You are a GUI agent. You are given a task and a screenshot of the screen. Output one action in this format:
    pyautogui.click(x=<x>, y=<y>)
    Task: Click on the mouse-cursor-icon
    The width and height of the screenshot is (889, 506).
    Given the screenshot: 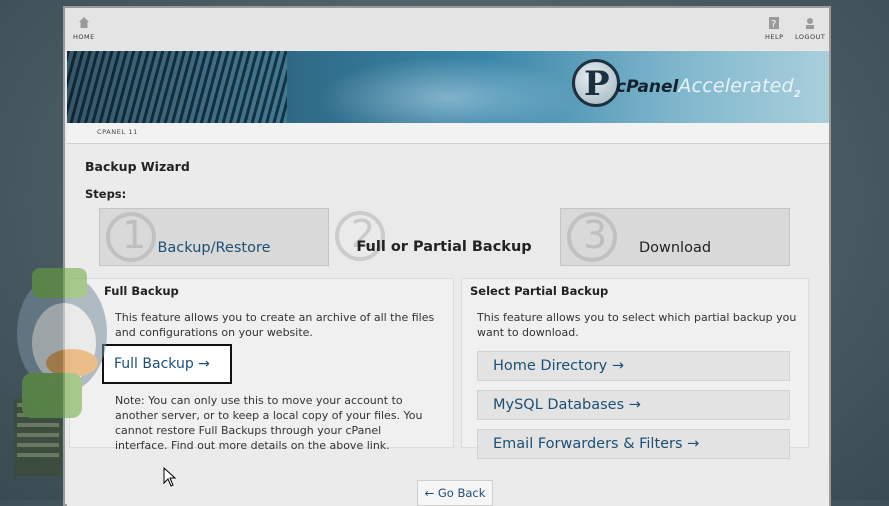 What is the action you would take?
    pyautogui.click(x=170, y=477)
    